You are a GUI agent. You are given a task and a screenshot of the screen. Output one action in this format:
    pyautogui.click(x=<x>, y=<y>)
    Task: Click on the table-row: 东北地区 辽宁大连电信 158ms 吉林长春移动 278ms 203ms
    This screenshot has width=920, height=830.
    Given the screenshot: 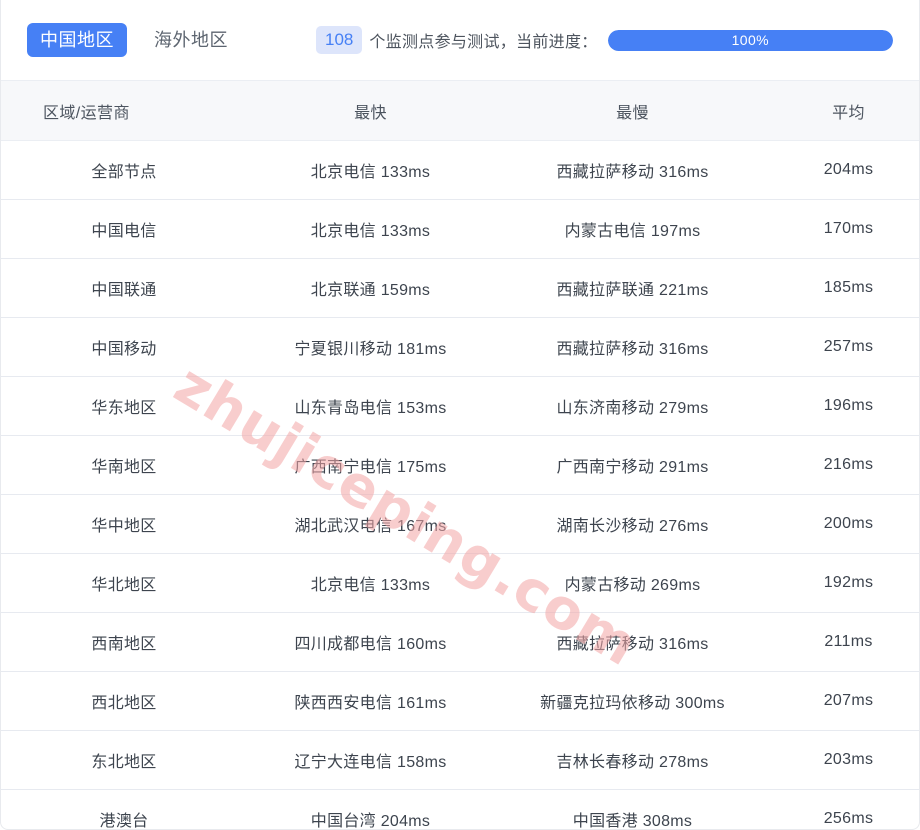 What is the action you would take?
    pyautogui.click(x=460, y=760)
    